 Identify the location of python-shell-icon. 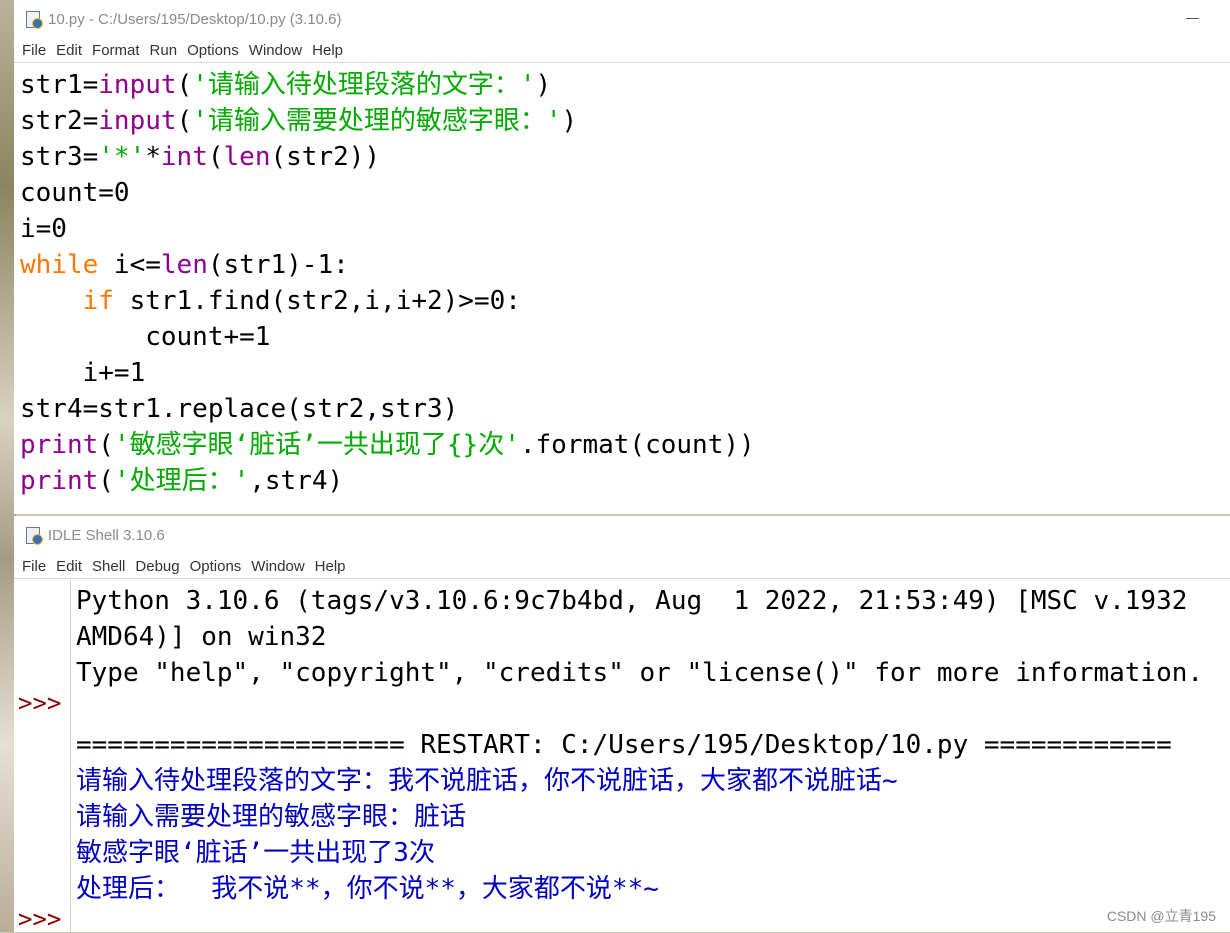
(33, 535).